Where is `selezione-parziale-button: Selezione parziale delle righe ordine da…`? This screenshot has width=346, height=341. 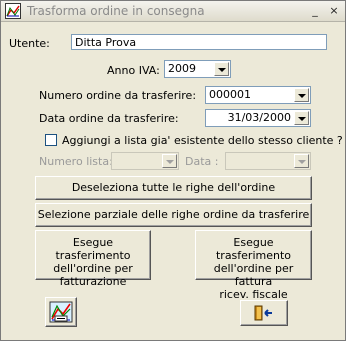 selezione-parziale-button: Selezione parziale delle righe ordine da… is located at coordinates (173, 215).